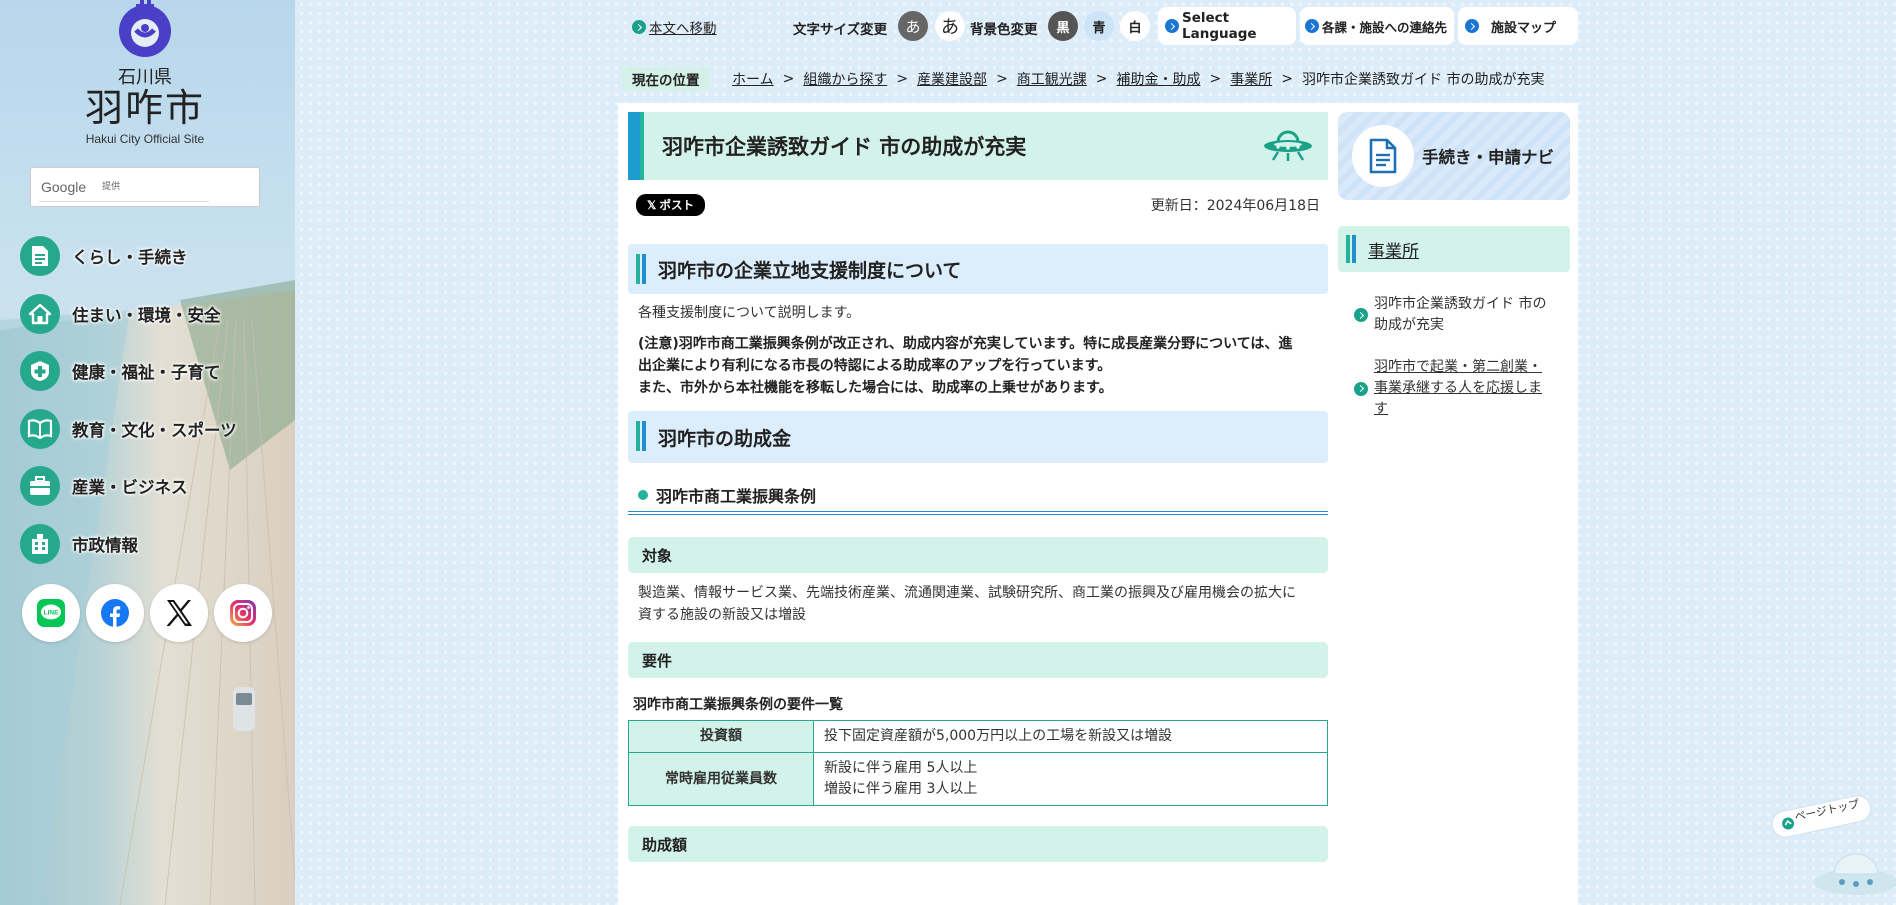  What do you see at coordinates (145, 138) in the screenshot?
I see `site-english-name: Hakui City Official Site` at bounding box center [145, 138].